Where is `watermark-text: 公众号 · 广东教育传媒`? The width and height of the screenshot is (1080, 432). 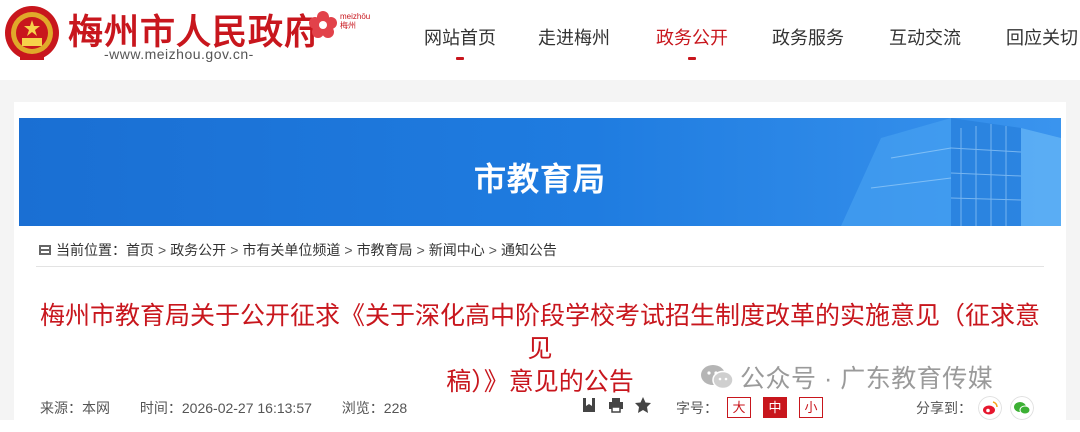
watermark-text: 公众号 · 广东教育传媒 is located at coordinates (867, 379).